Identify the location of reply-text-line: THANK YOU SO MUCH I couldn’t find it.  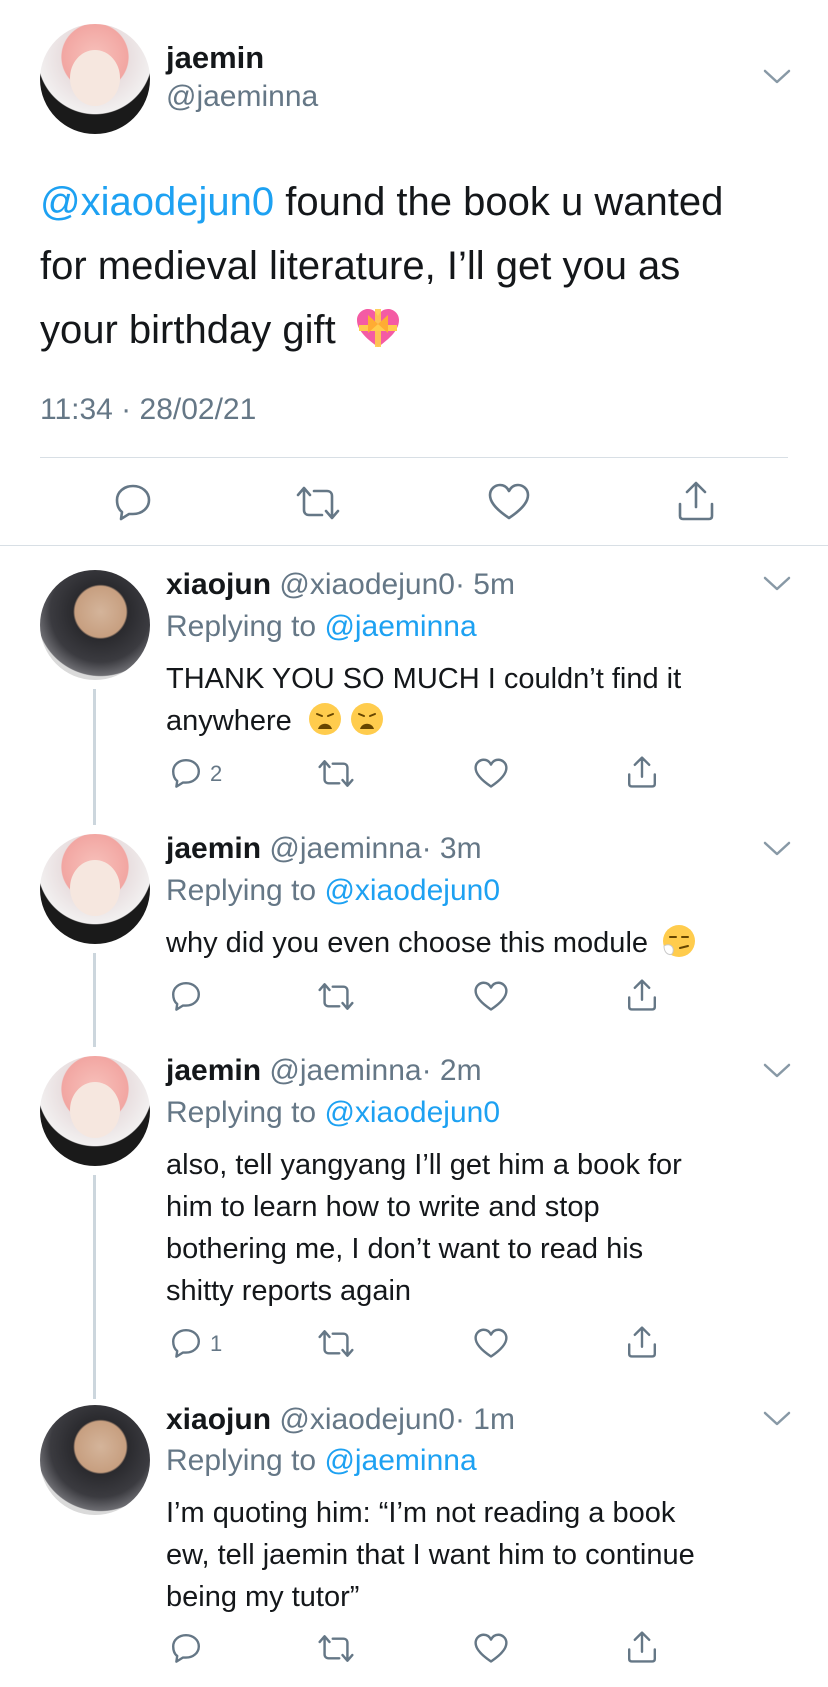
(424, 679).